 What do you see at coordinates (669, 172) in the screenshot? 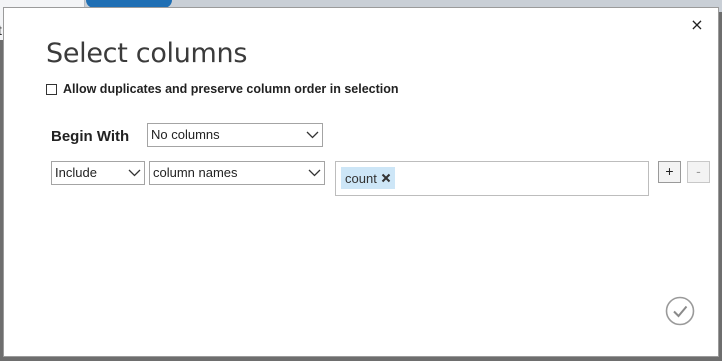
I see `add-rule-button: +` at bounding box center [669, 172].